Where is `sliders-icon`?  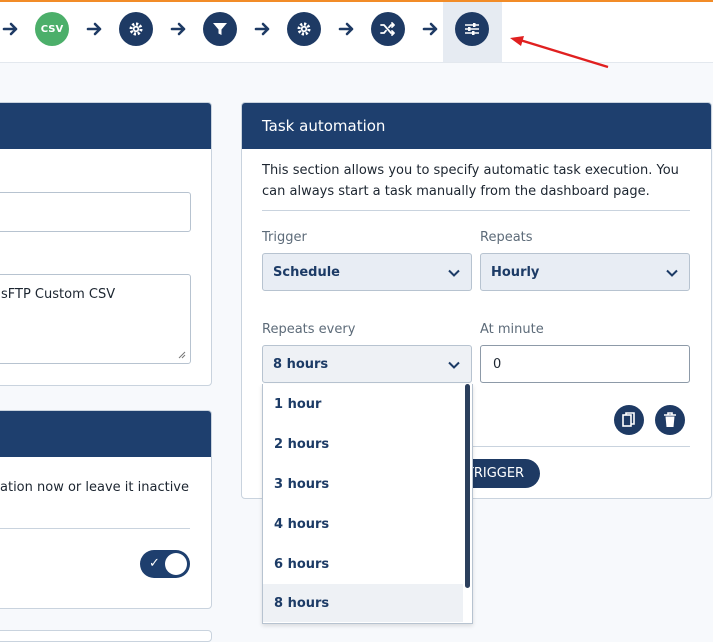 sliders-icon is located at coordinates (472, 29).